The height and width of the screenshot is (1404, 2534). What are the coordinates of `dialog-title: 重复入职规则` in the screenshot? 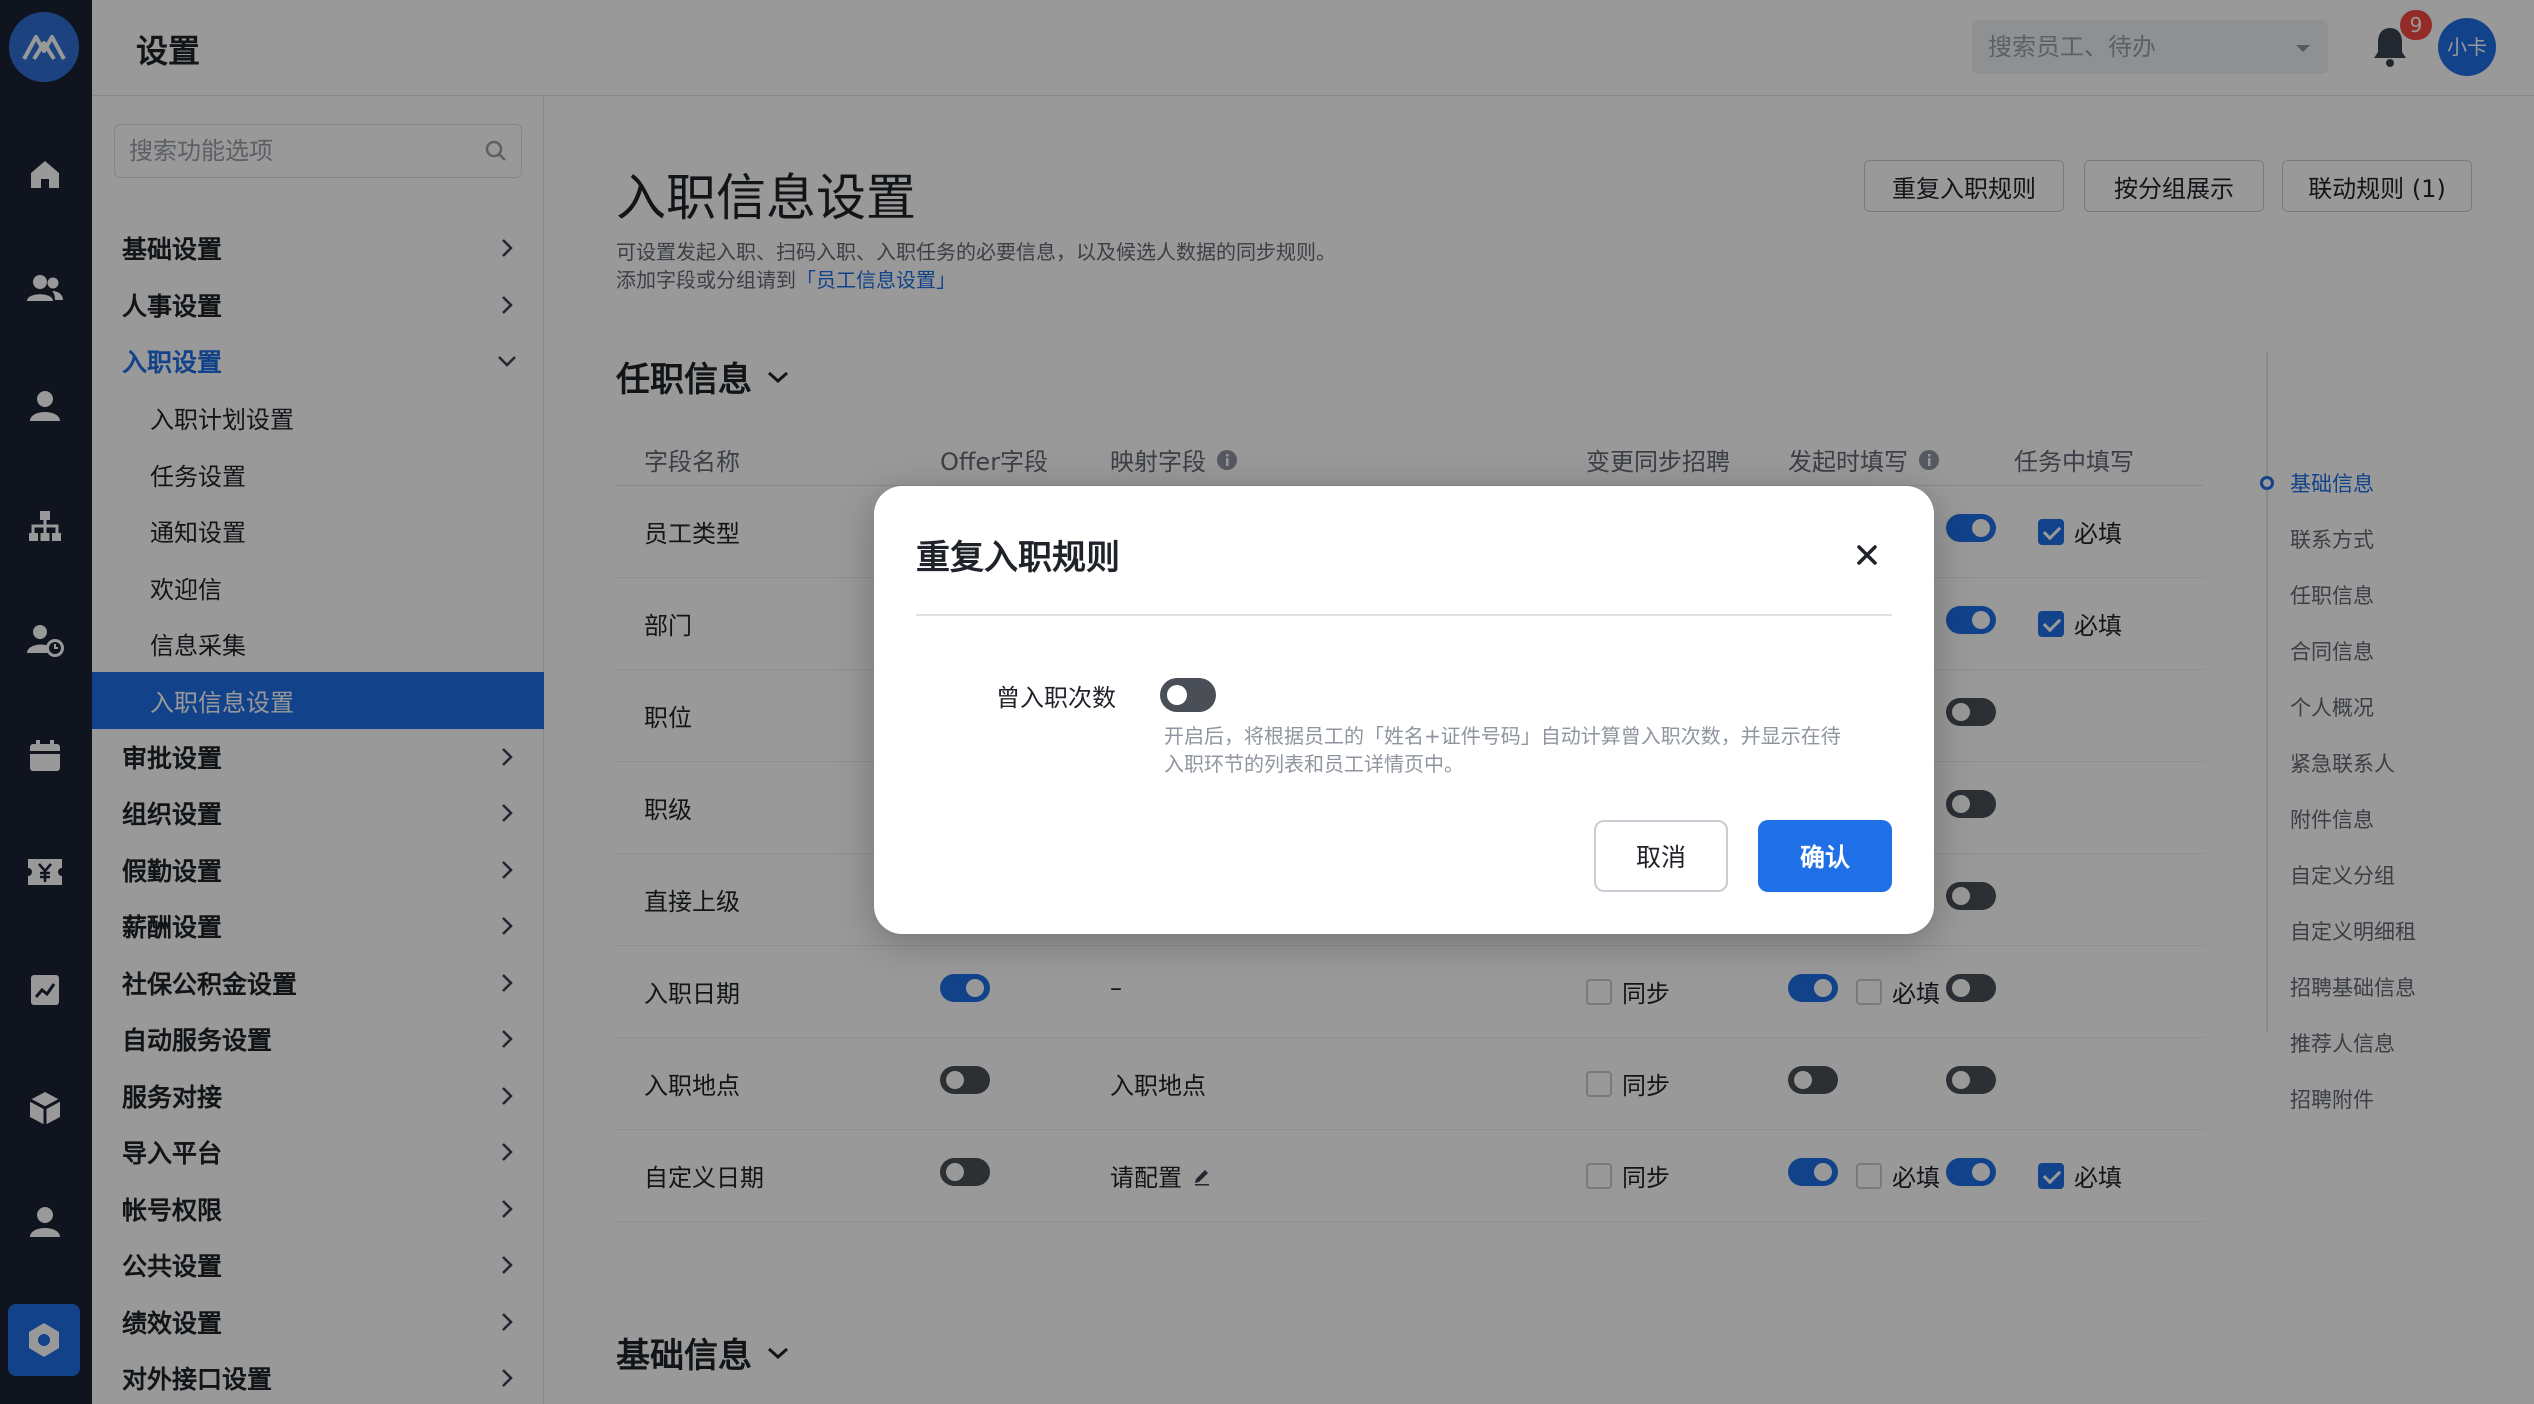 It's located at (1018, 558).